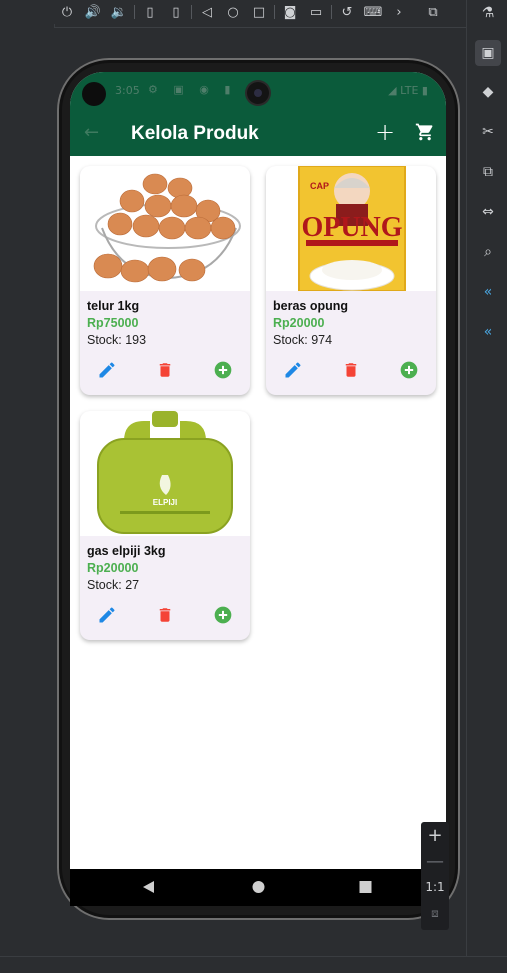  I want to click on inspect-icon: ⌕, so click(488, 252).